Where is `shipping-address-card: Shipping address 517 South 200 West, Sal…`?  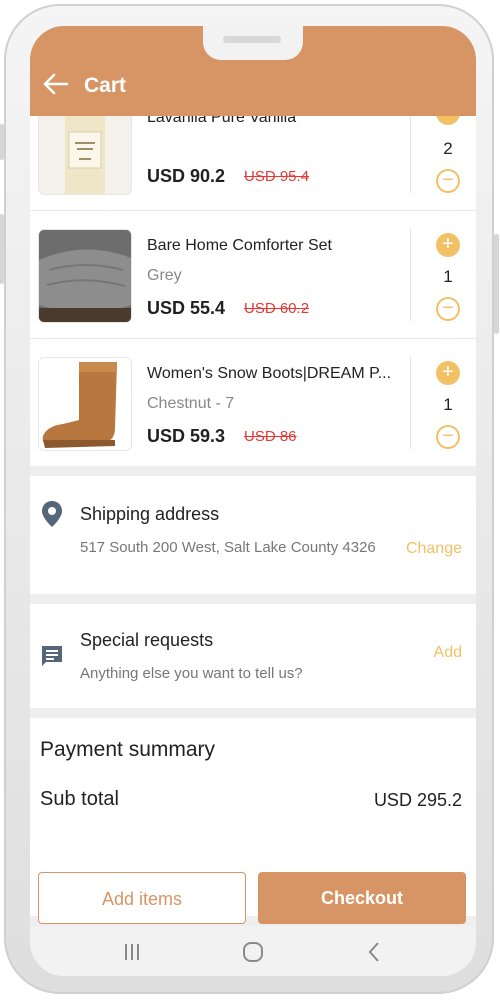 shipping-address-card: Shipping address 517 South 200 West, Sal… is located at coordinates (253, 535).